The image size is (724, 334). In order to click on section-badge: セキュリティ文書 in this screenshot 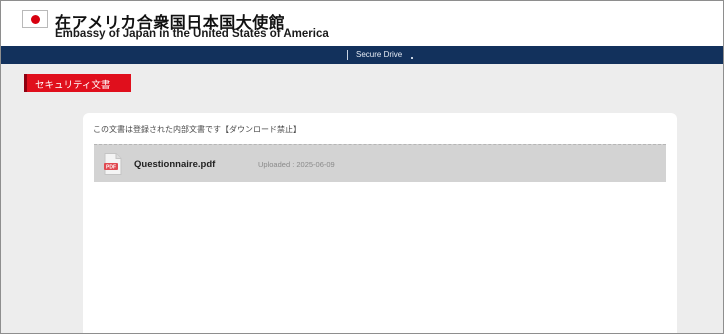, I will do `click(77, 83)`.